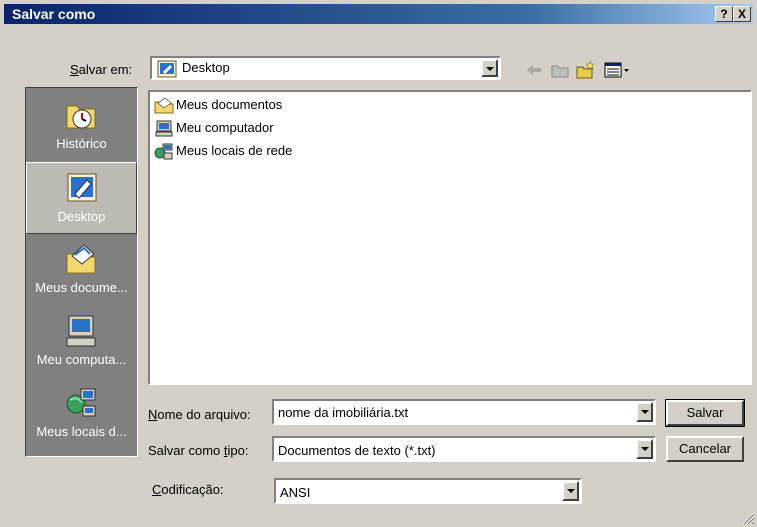  I want to click on save-in-label: Salvar em:, so click(101, 69).